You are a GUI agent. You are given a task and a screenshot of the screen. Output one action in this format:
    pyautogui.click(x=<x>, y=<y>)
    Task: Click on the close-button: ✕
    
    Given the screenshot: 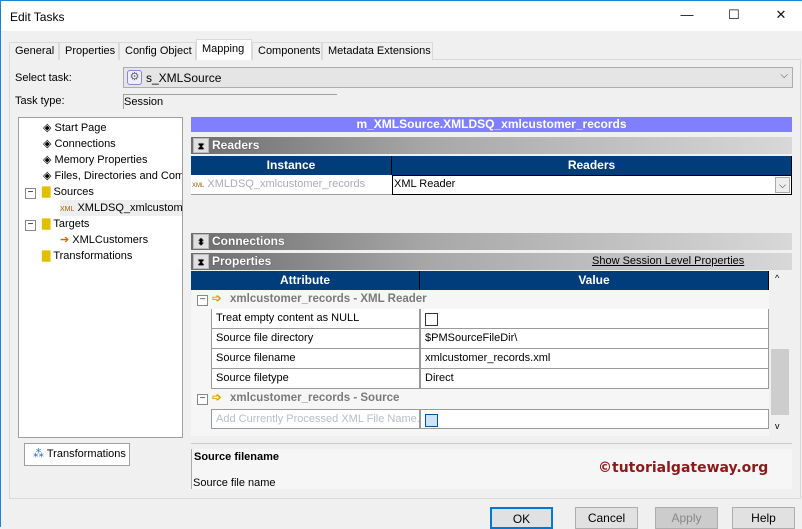 What is the action you would take?
    pyautogui.click(x=781, y=16)
    